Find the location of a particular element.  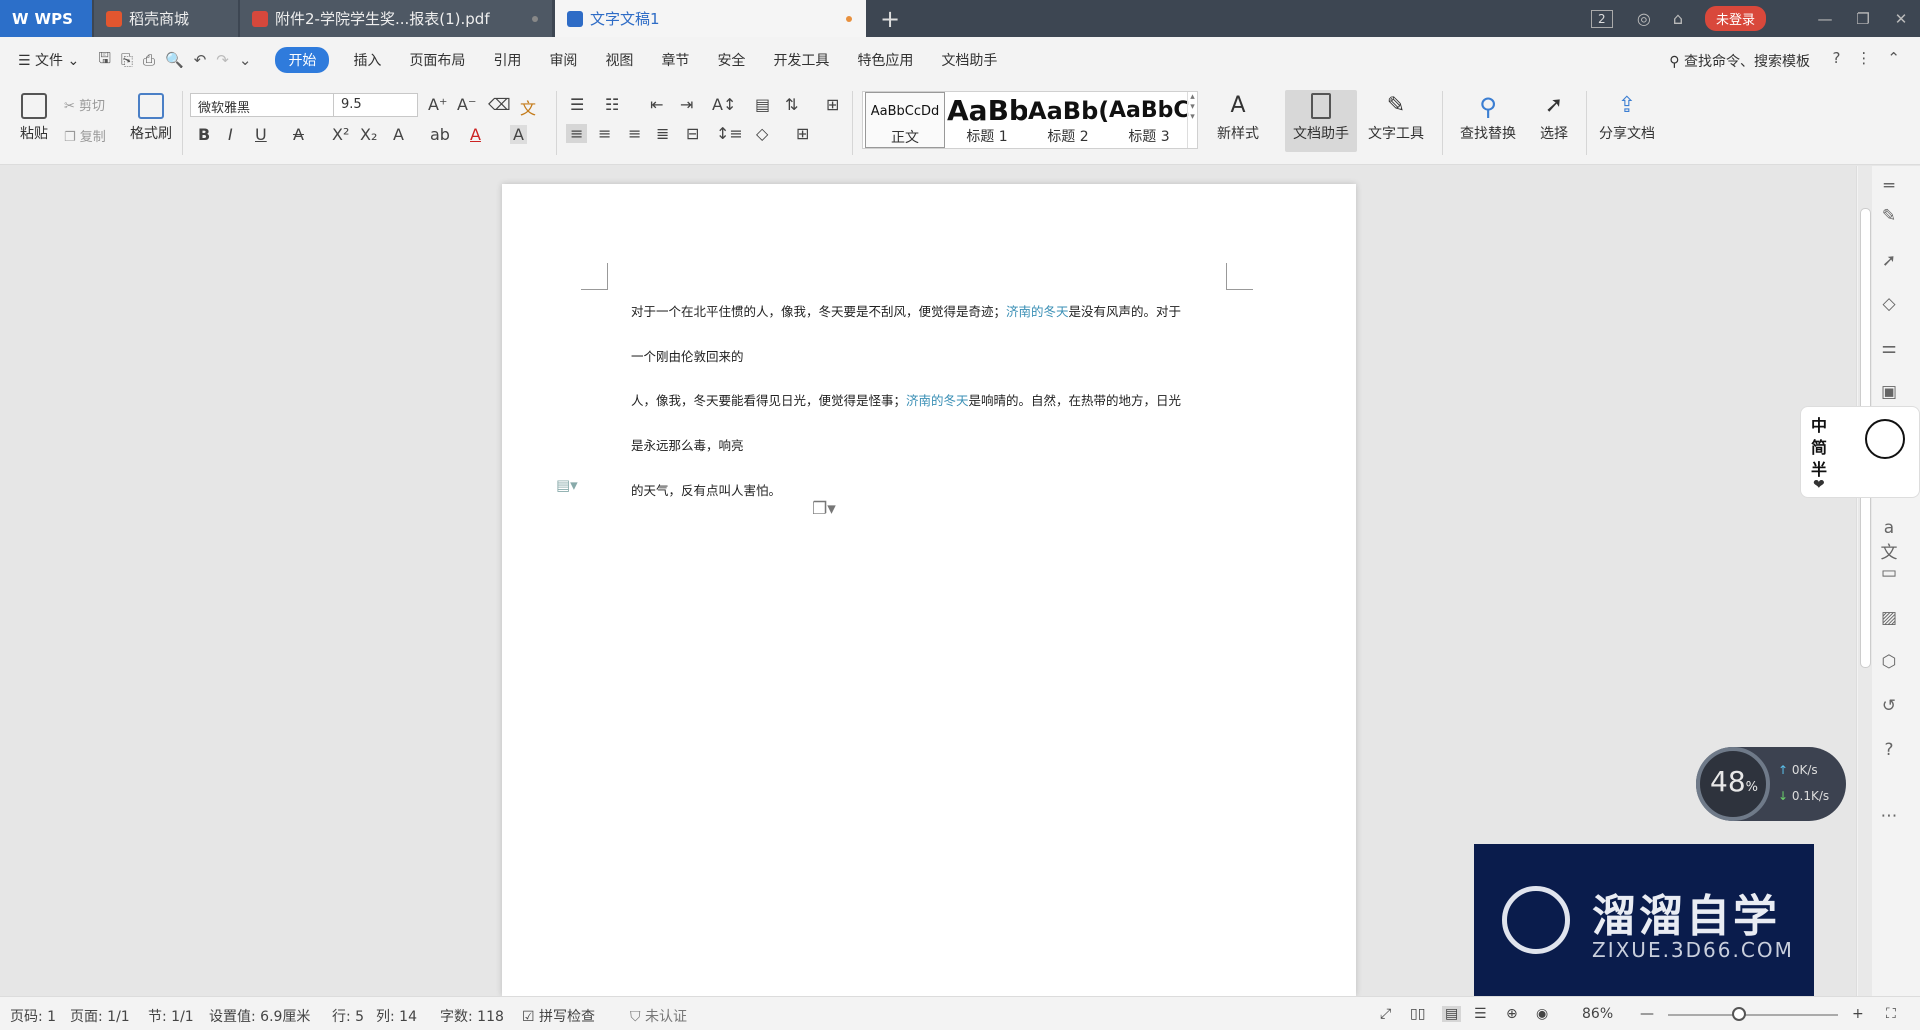

window-count-badge: 2 is located at coordinates (1601, 18).